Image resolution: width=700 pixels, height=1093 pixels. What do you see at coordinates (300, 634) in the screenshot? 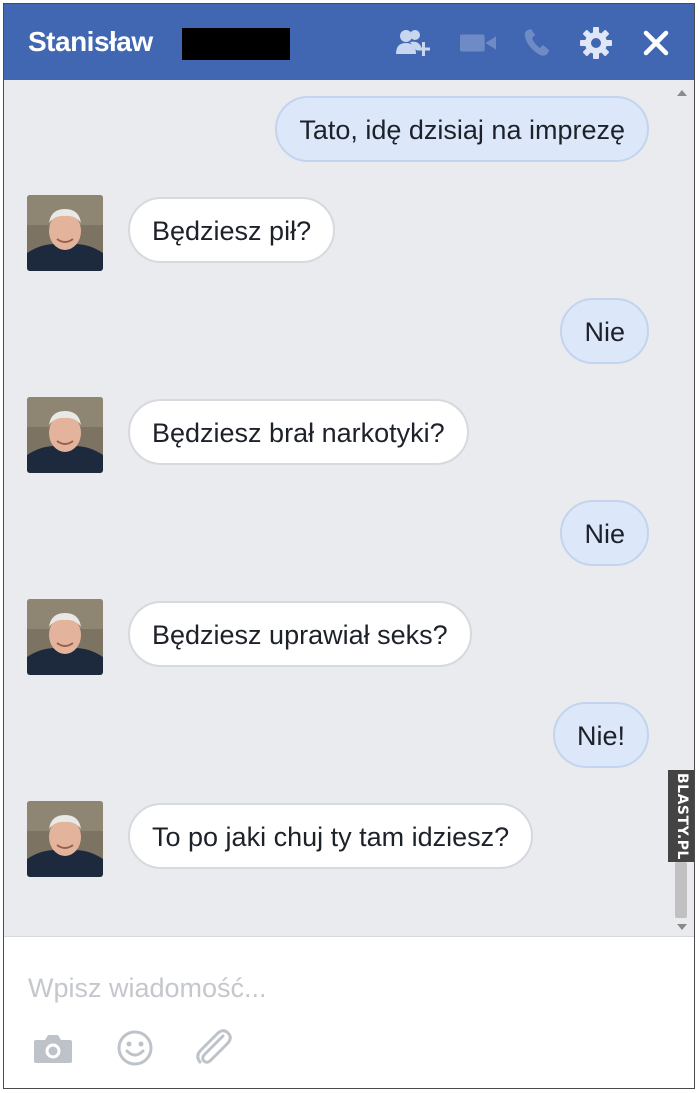
I see `message-incoming: Będziesz uprawiał seks?` at bounding box center [300, 634].